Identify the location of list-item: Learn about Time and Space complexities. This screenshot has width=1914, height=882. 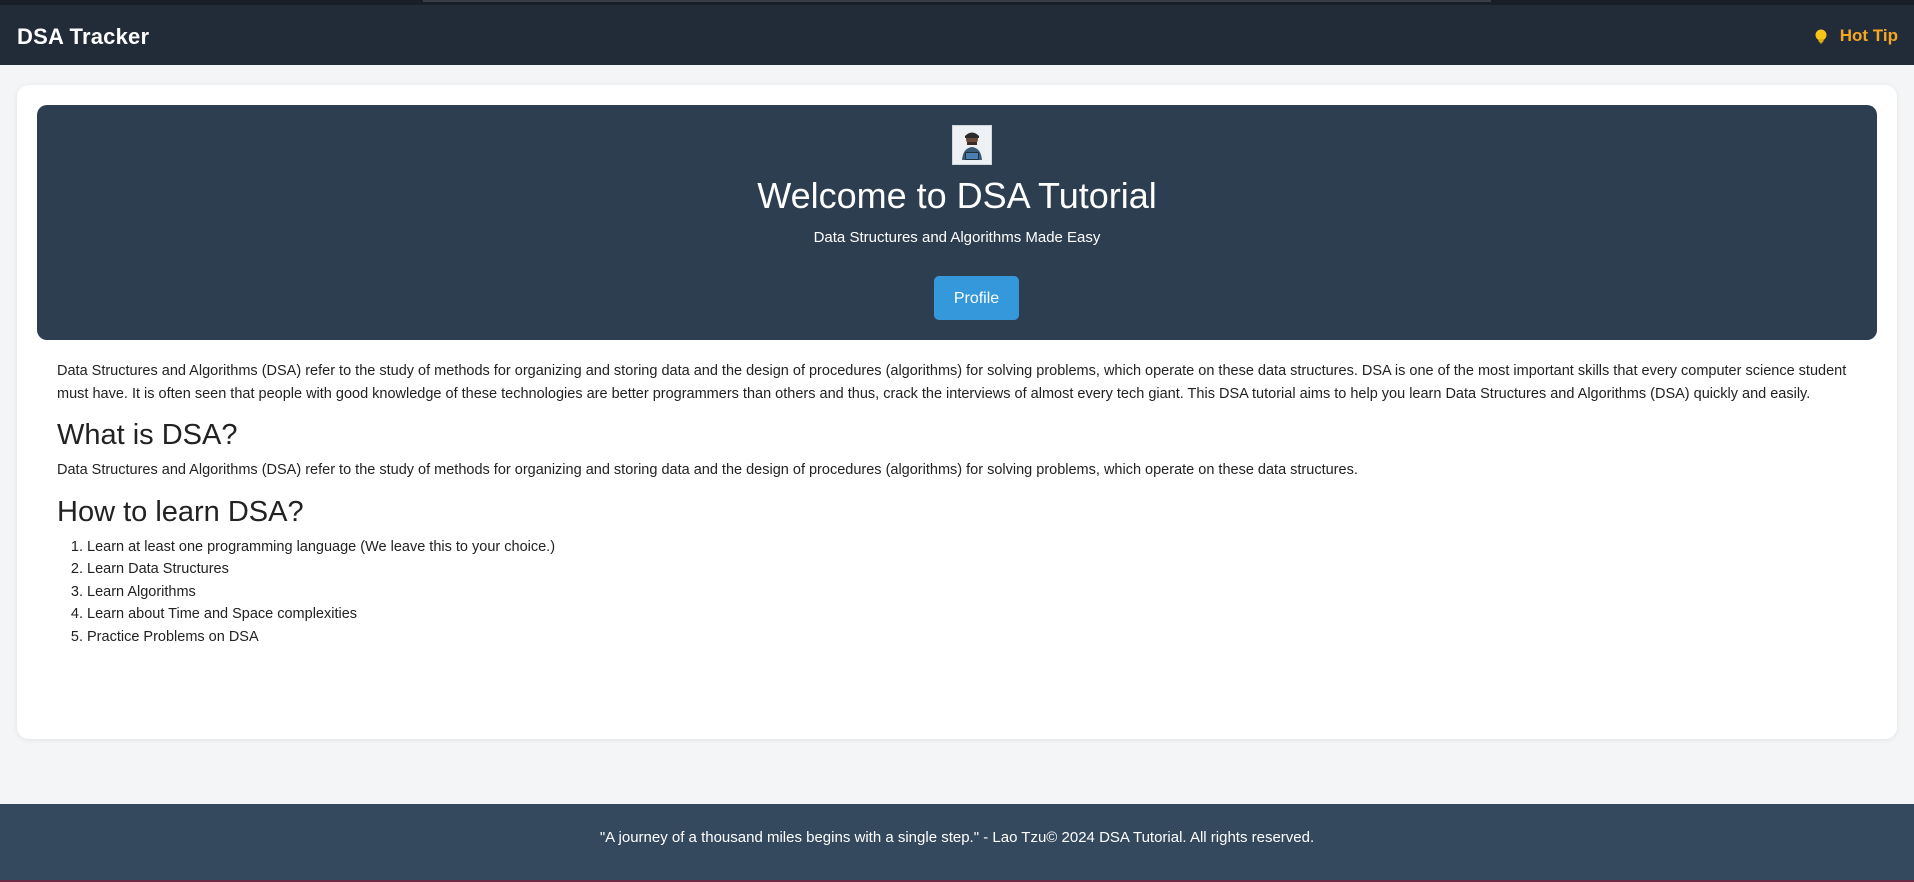
(982, 614).